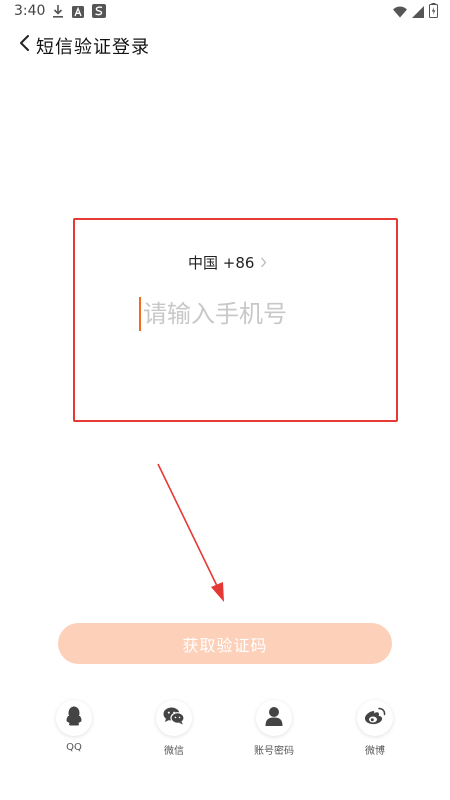  I want to click on weibo-icon, so click(375, 718).